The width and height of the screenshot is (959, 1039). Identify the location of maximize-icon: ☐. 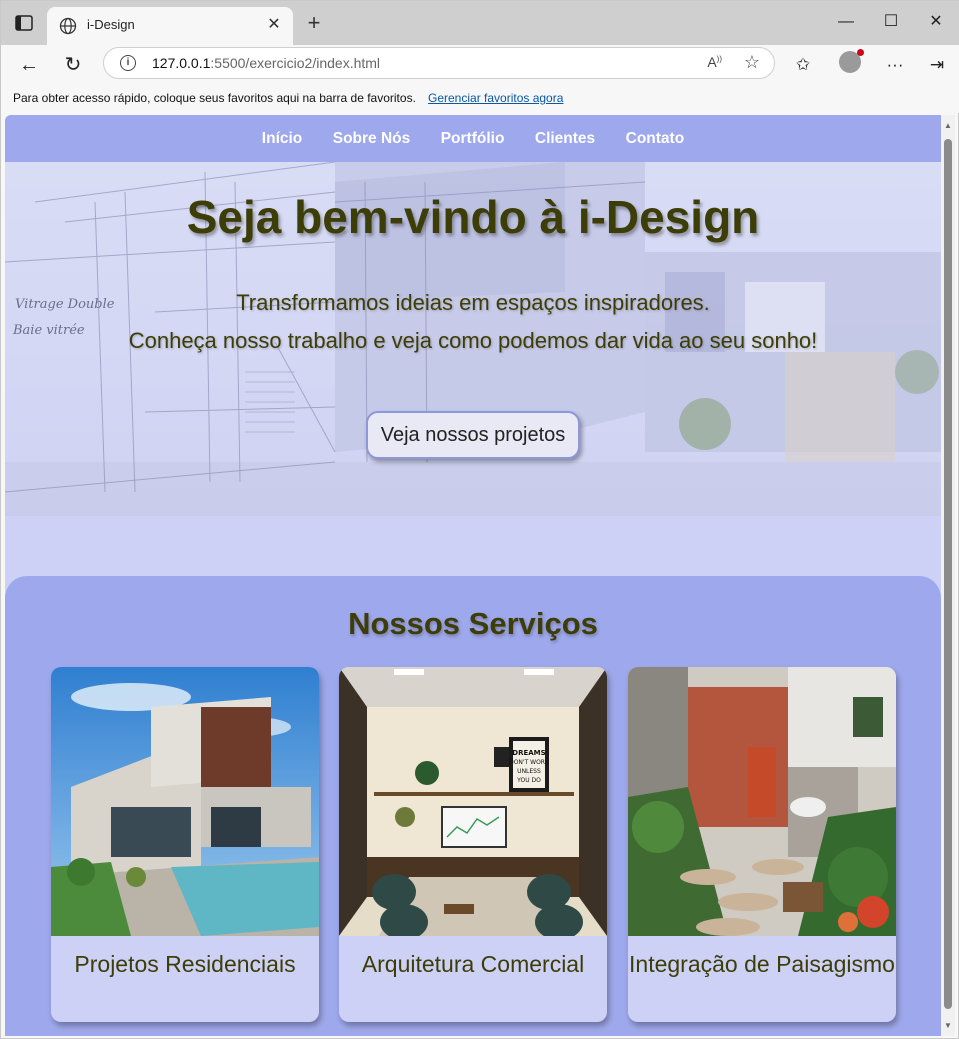
(891, 23).